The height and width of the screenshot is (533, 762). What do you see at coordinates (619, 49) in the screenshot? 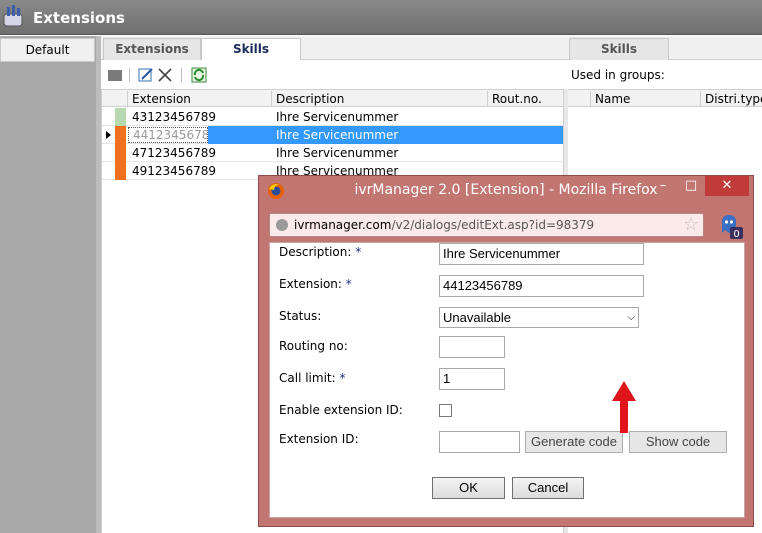
I see `tab-right-skills: Skills` at bounding box center [619, 49].